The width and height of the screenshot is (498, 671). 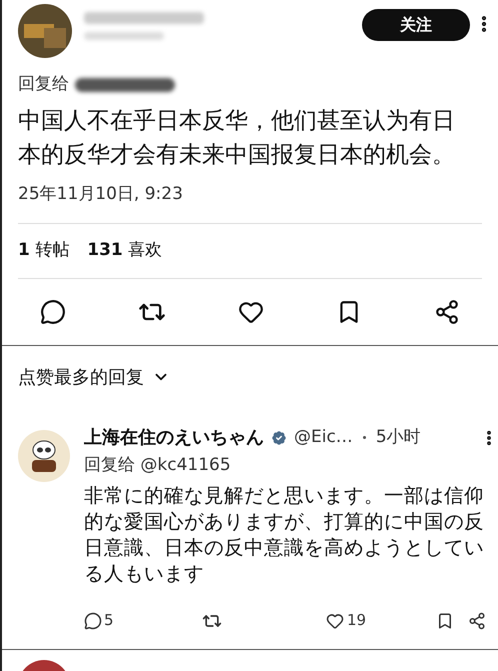 What do you see at coordinates (398, 437) in the screenshot?
I see `reply-time: 5小时` at bounding box center [398, 437].